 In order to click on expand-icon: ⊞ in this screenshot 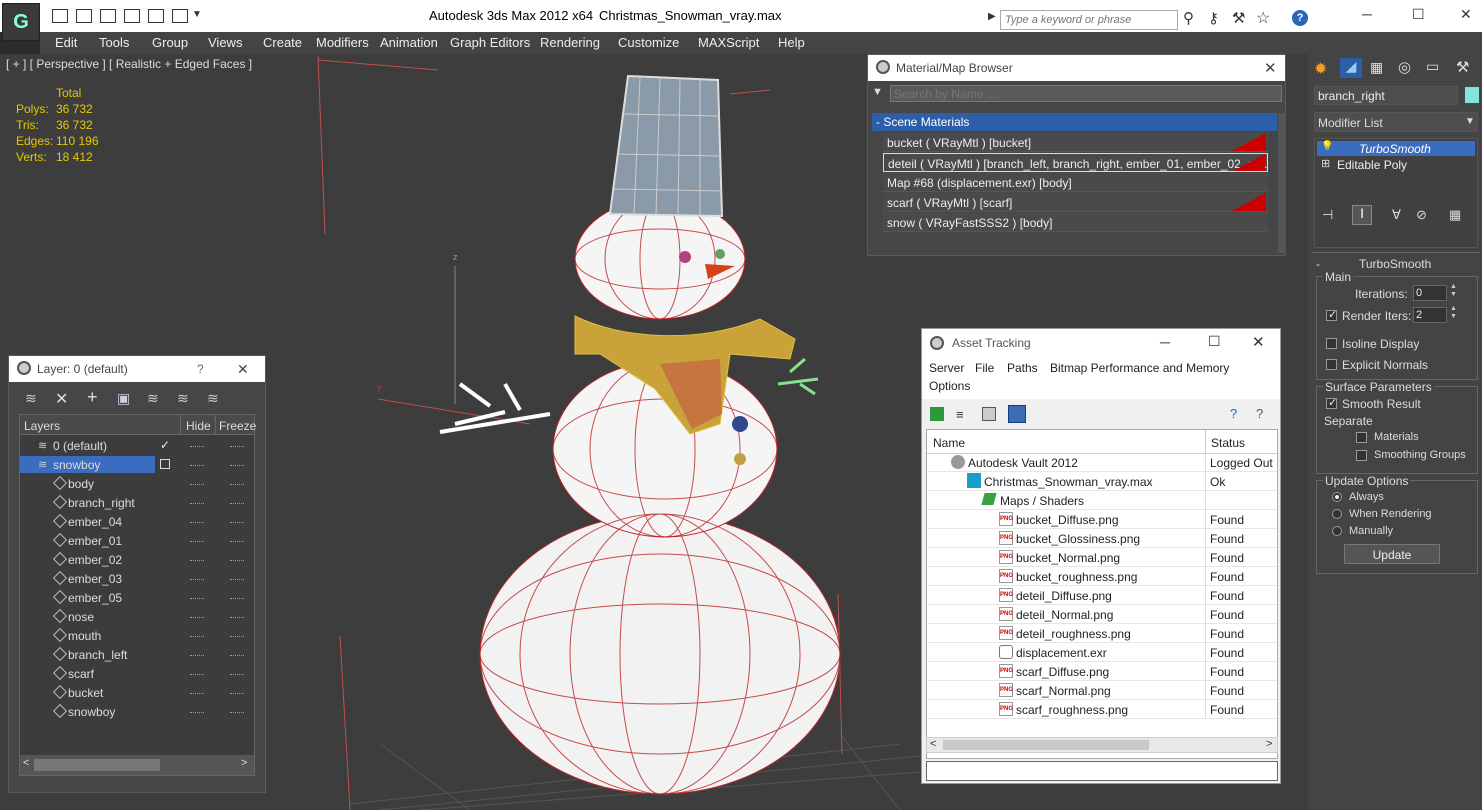, I will do `click(1325, 163)`.